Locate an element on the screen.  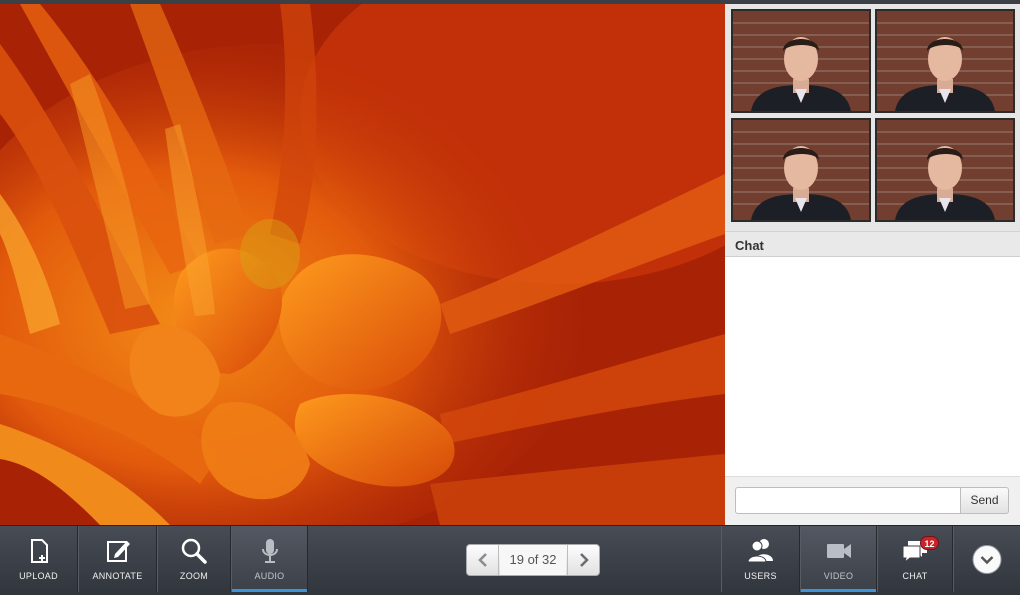
chat-input is located at coordinates (848, 500).